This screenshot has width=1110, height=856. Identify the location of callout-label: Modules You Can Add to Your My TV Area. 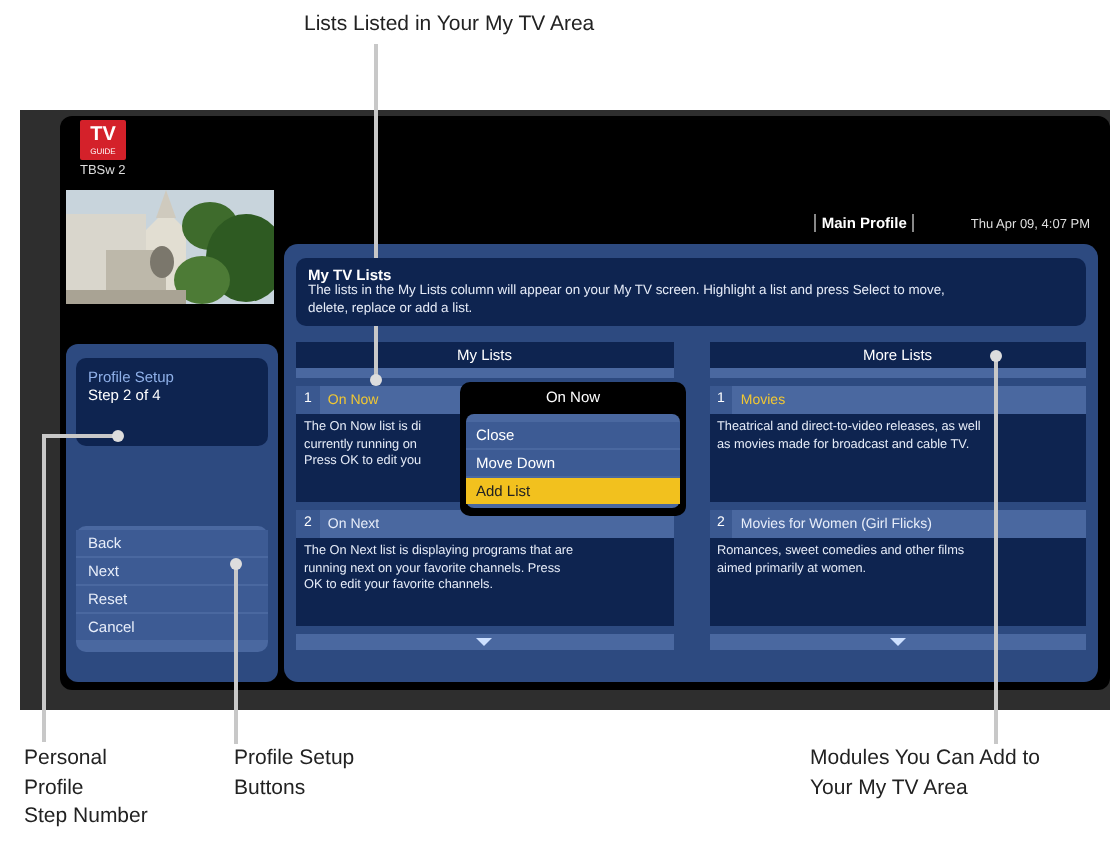
(926, 774).